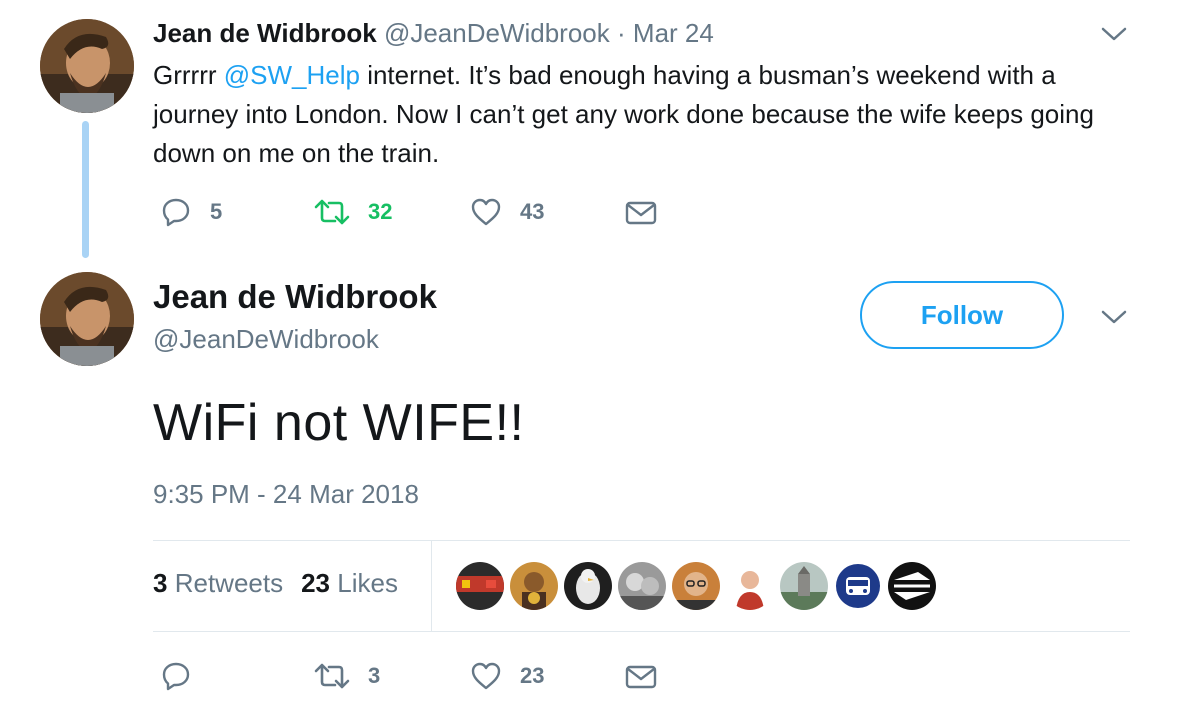 This screenshot has width=1200, height=716. I want to click on reply-button: 5, so click(191, 212).